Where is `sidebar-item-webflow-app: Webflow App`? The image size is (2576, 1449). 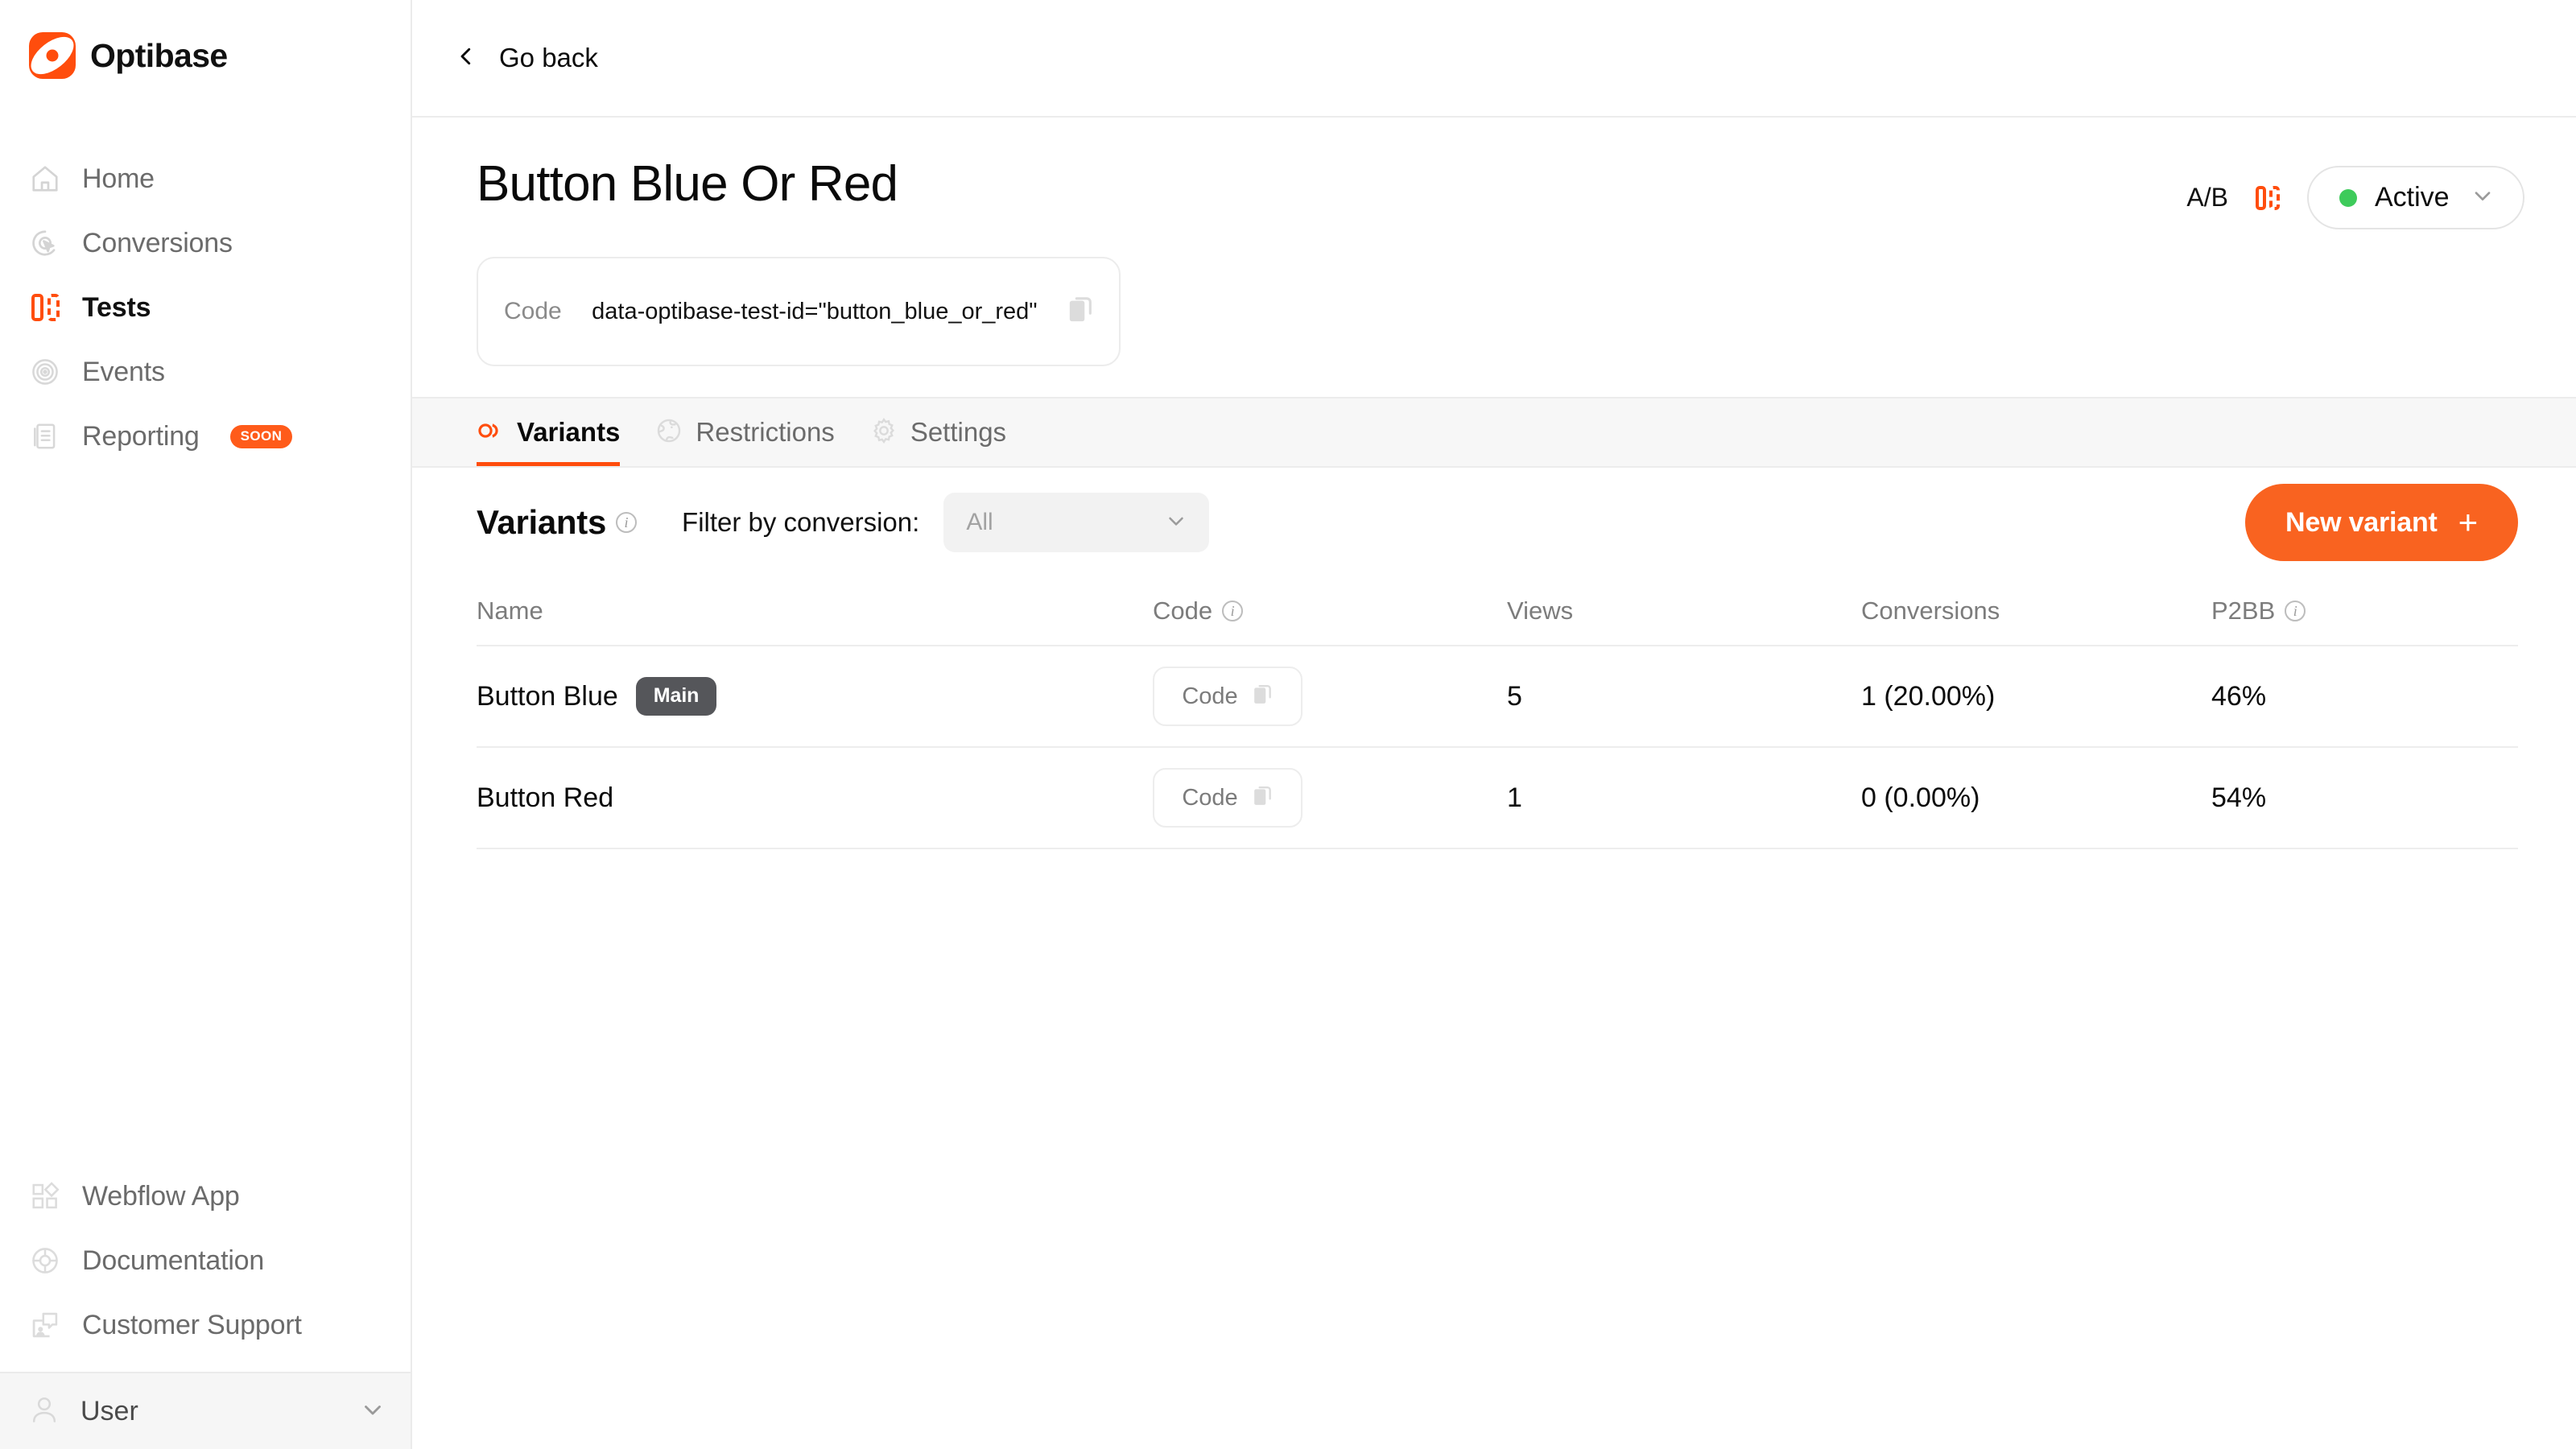
sidebar-item-webflow-app: Webflow App is located at coordinates (205, 1196).